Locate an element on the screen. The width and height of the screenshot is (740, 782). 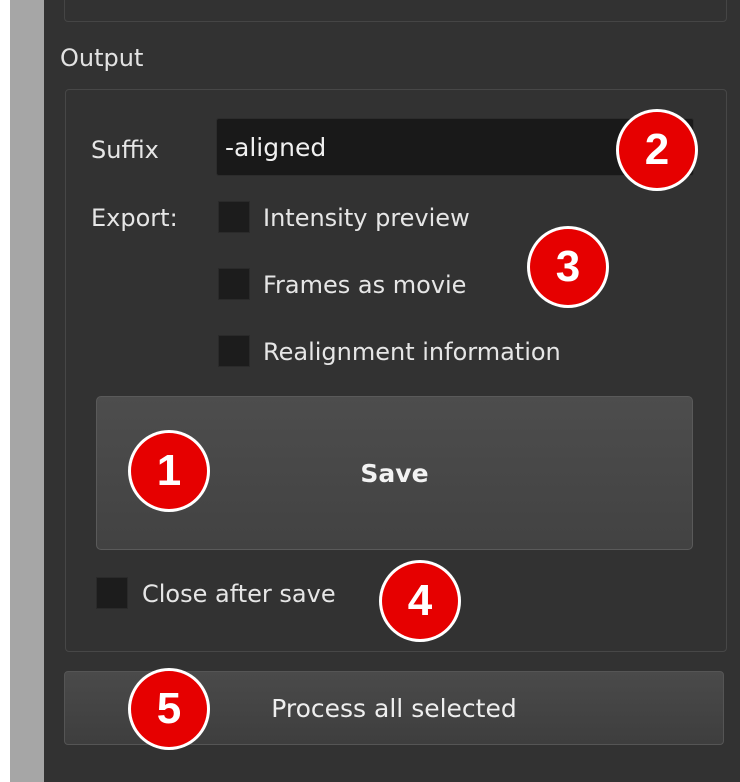
frames-as-movie-checkbox is located at coordinates (234, 284).